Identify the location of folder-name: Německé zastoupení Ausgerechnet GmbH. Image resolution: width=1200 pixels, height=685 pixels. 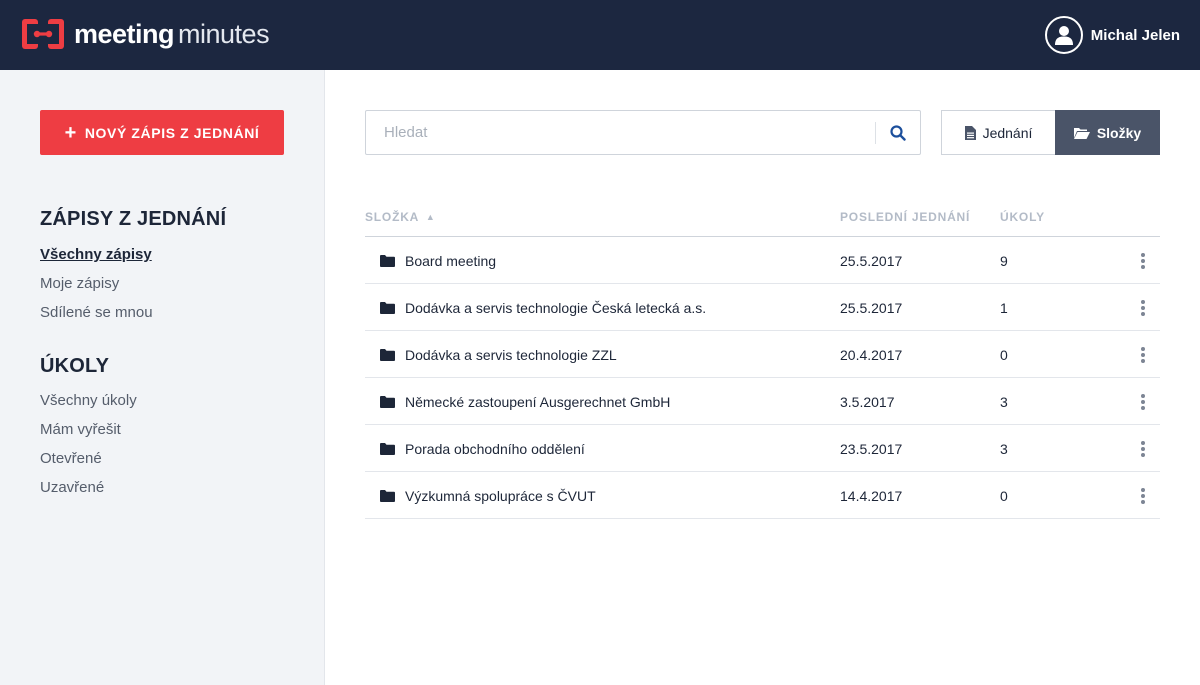
(537, 402).